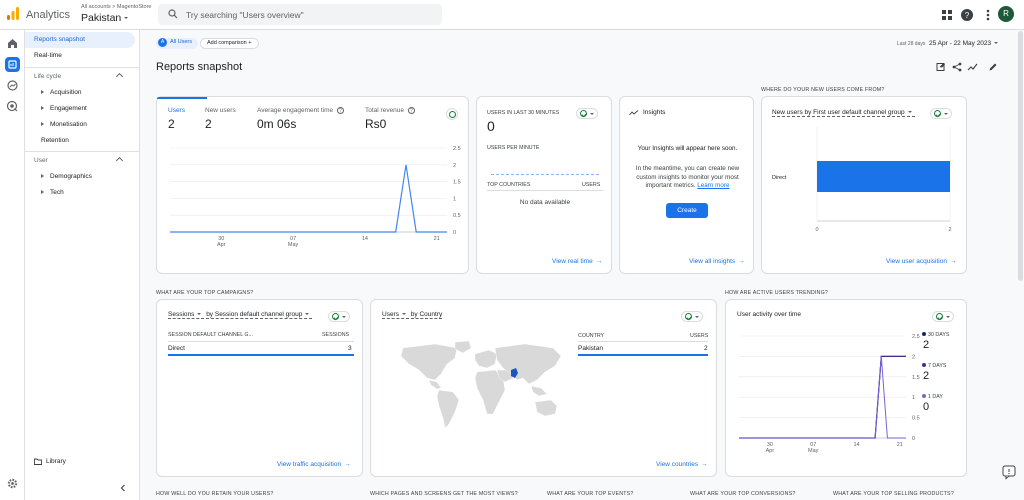 This screenshot has height=500, width=1024. Describe the element at coordinates (314, 464) in the screenshot. I see `view-traffic-acquisition-link: View traffic acquisition →` at that location.